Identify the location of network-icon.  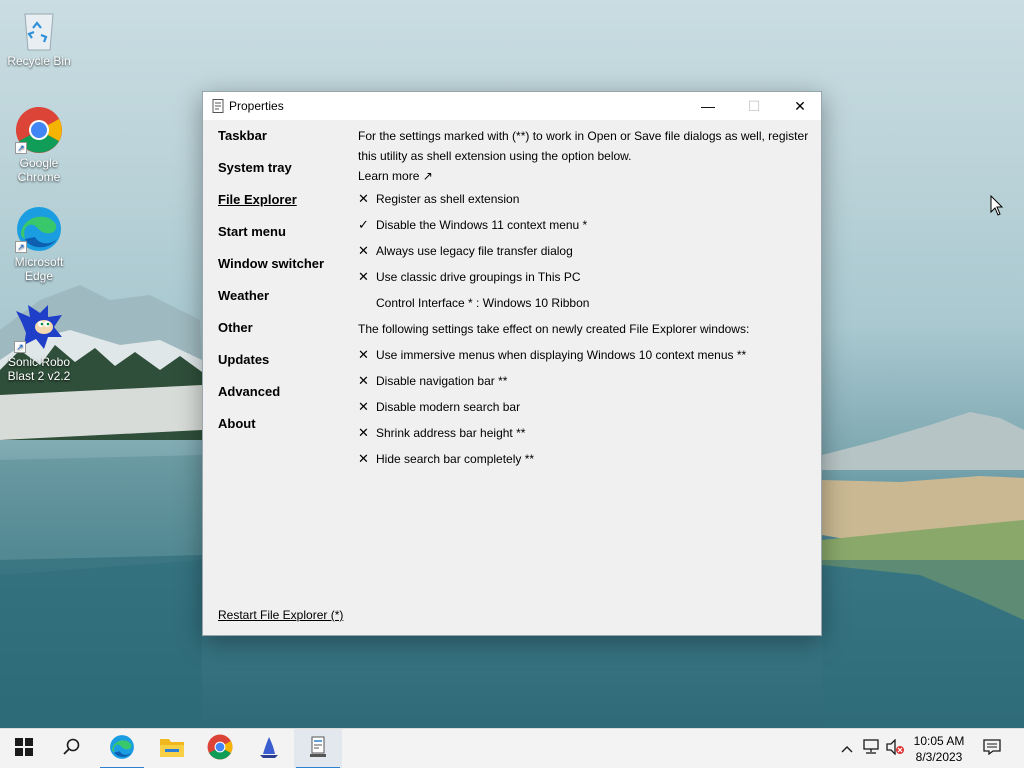
(871, 749).